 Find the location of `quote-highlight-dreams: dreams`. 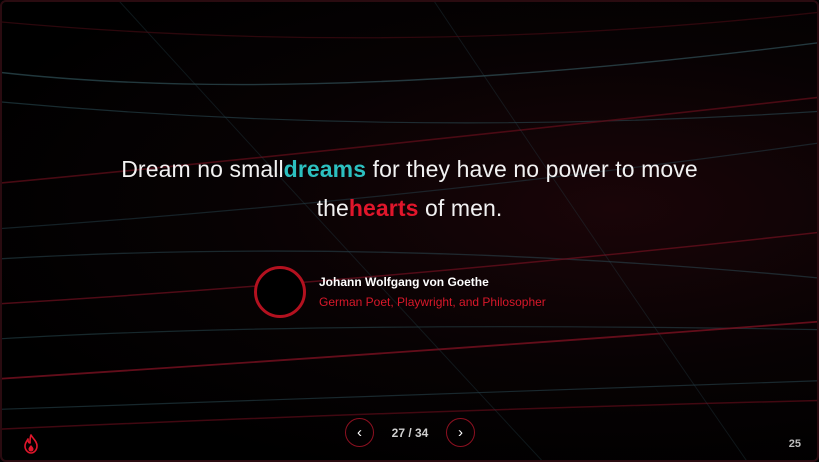

quote-highlight-dreams: dreams is located at coordinates (325, 169).